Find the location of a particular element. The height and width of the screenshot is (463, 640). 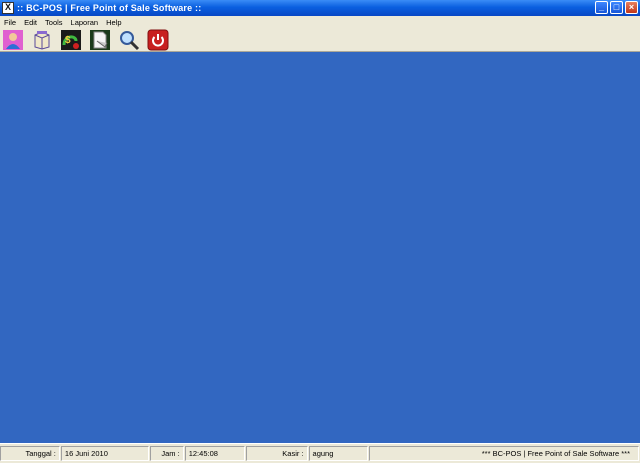

product-button is located at coordinates (42, 40).